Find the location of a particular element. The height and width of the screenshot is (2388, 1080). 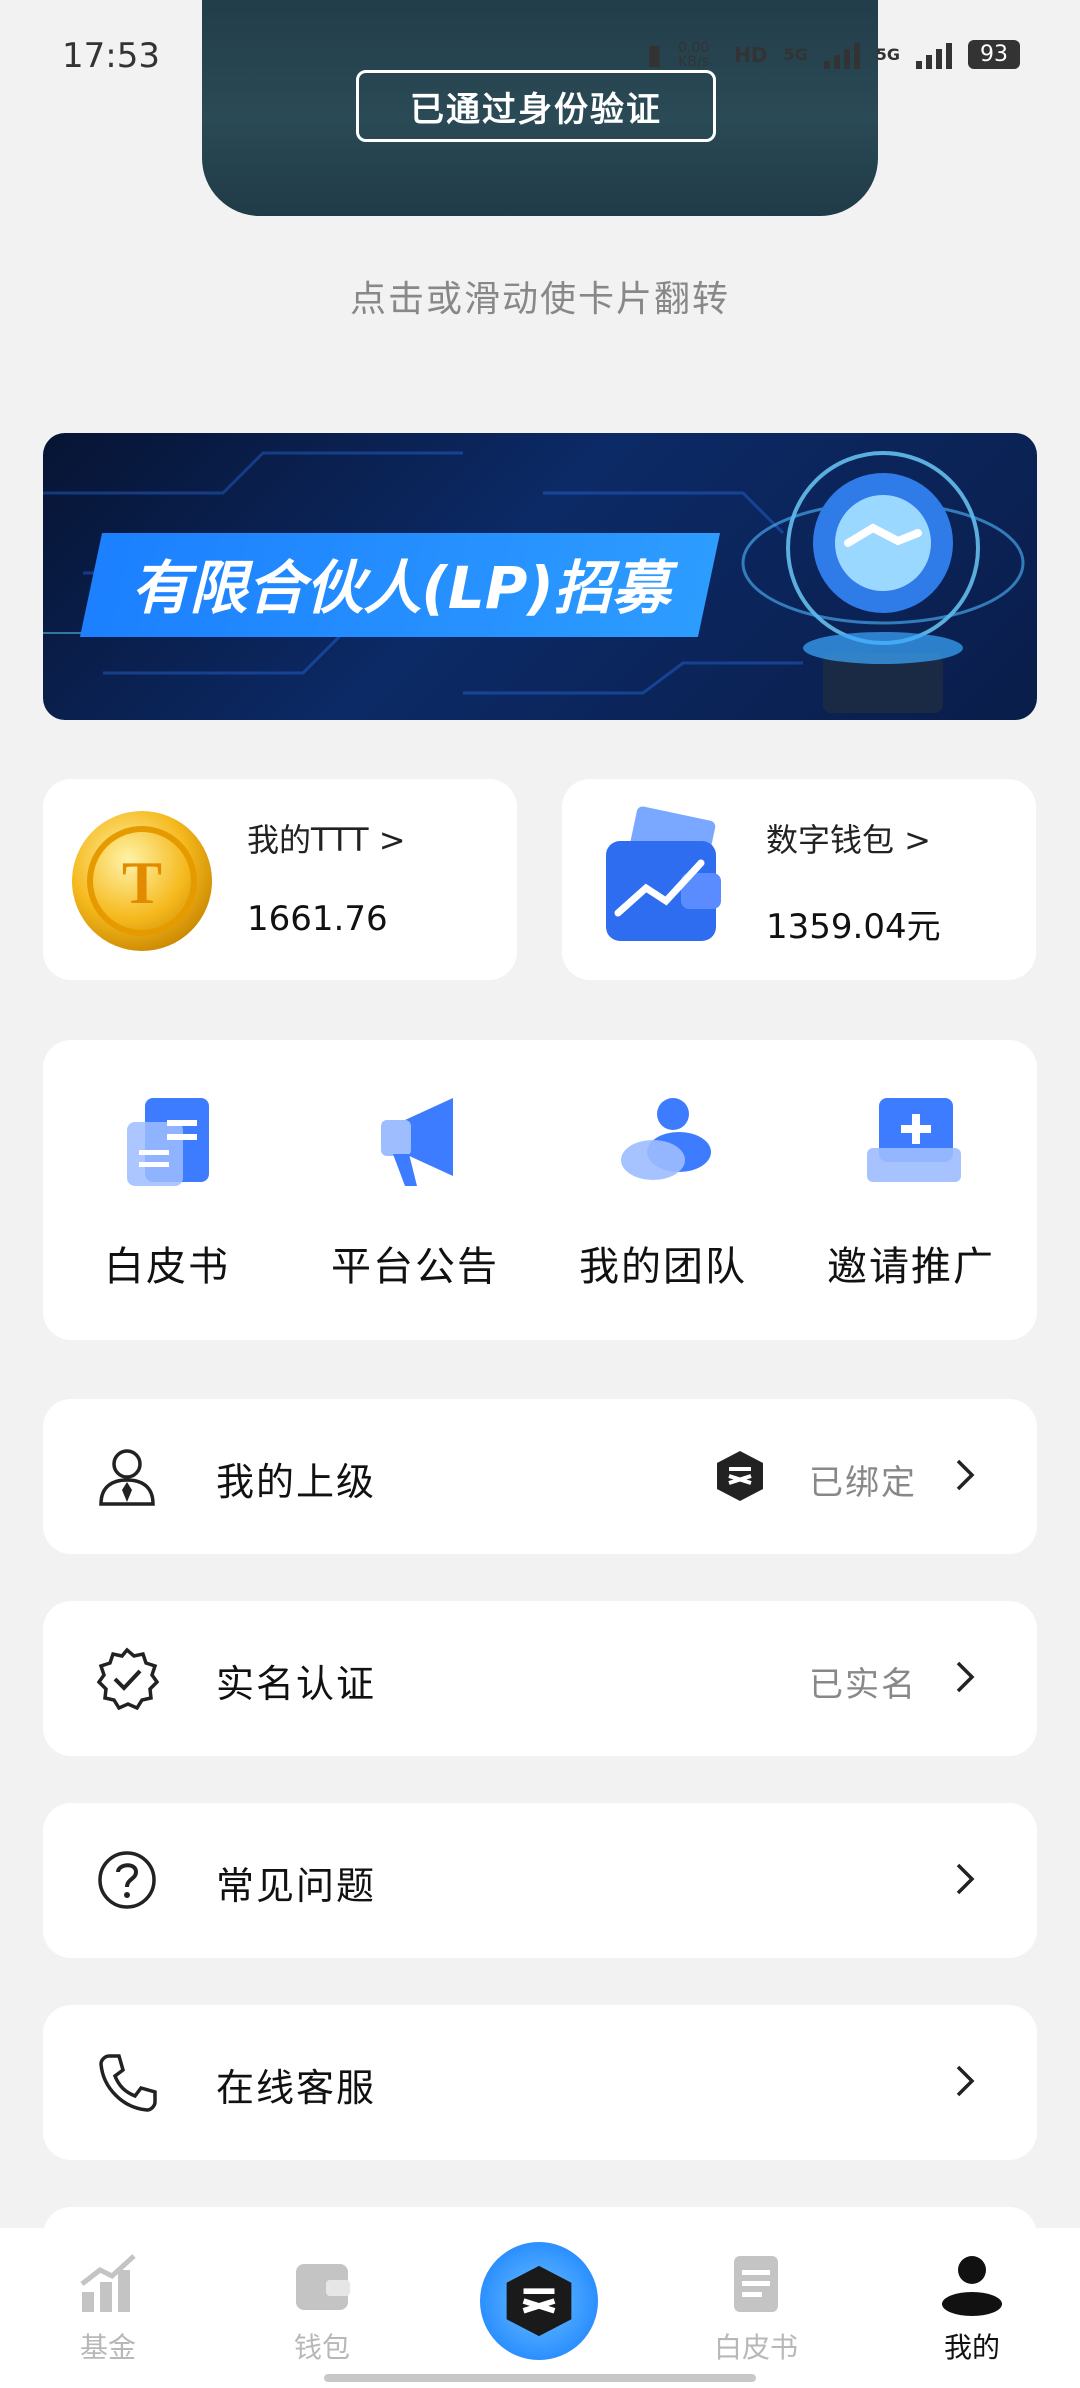

nav-item-fund: 基金 is located at coordinates (108, 2309).